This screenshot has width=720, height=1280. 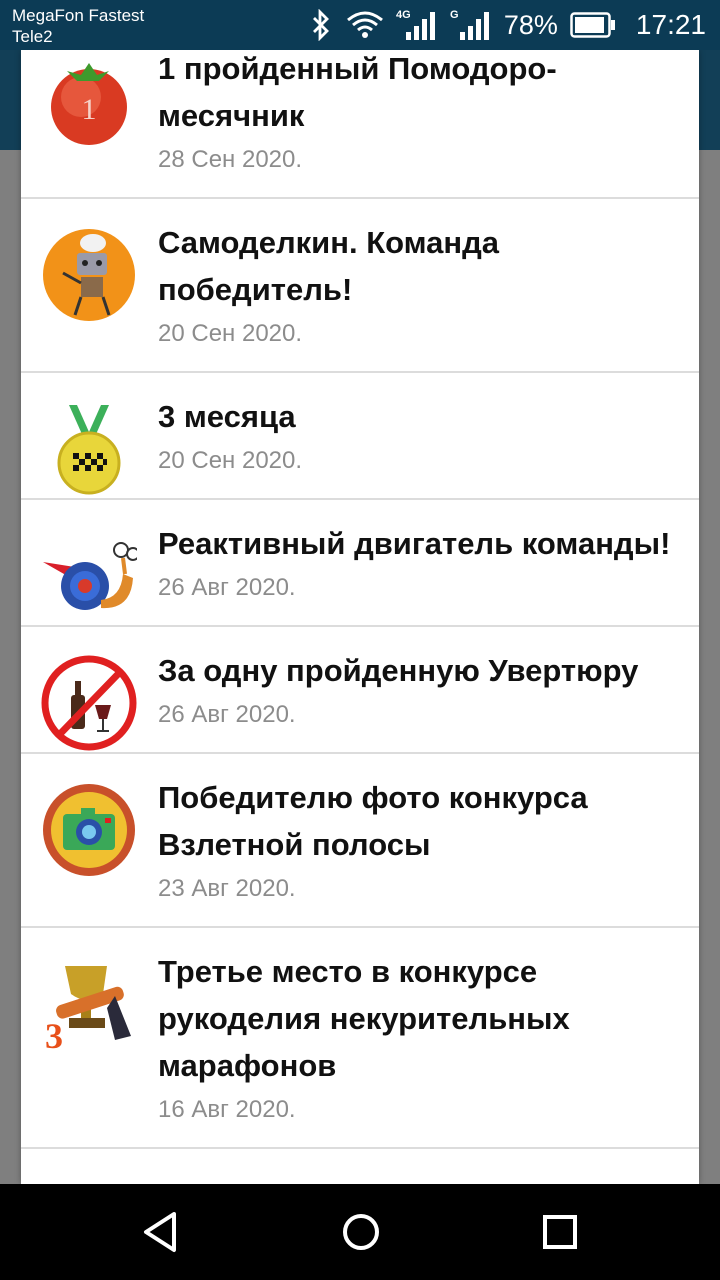 I want to click on achievement-item: За одну пройденную Увертюру 26 Авг 2020., so click(x=360, y=690).